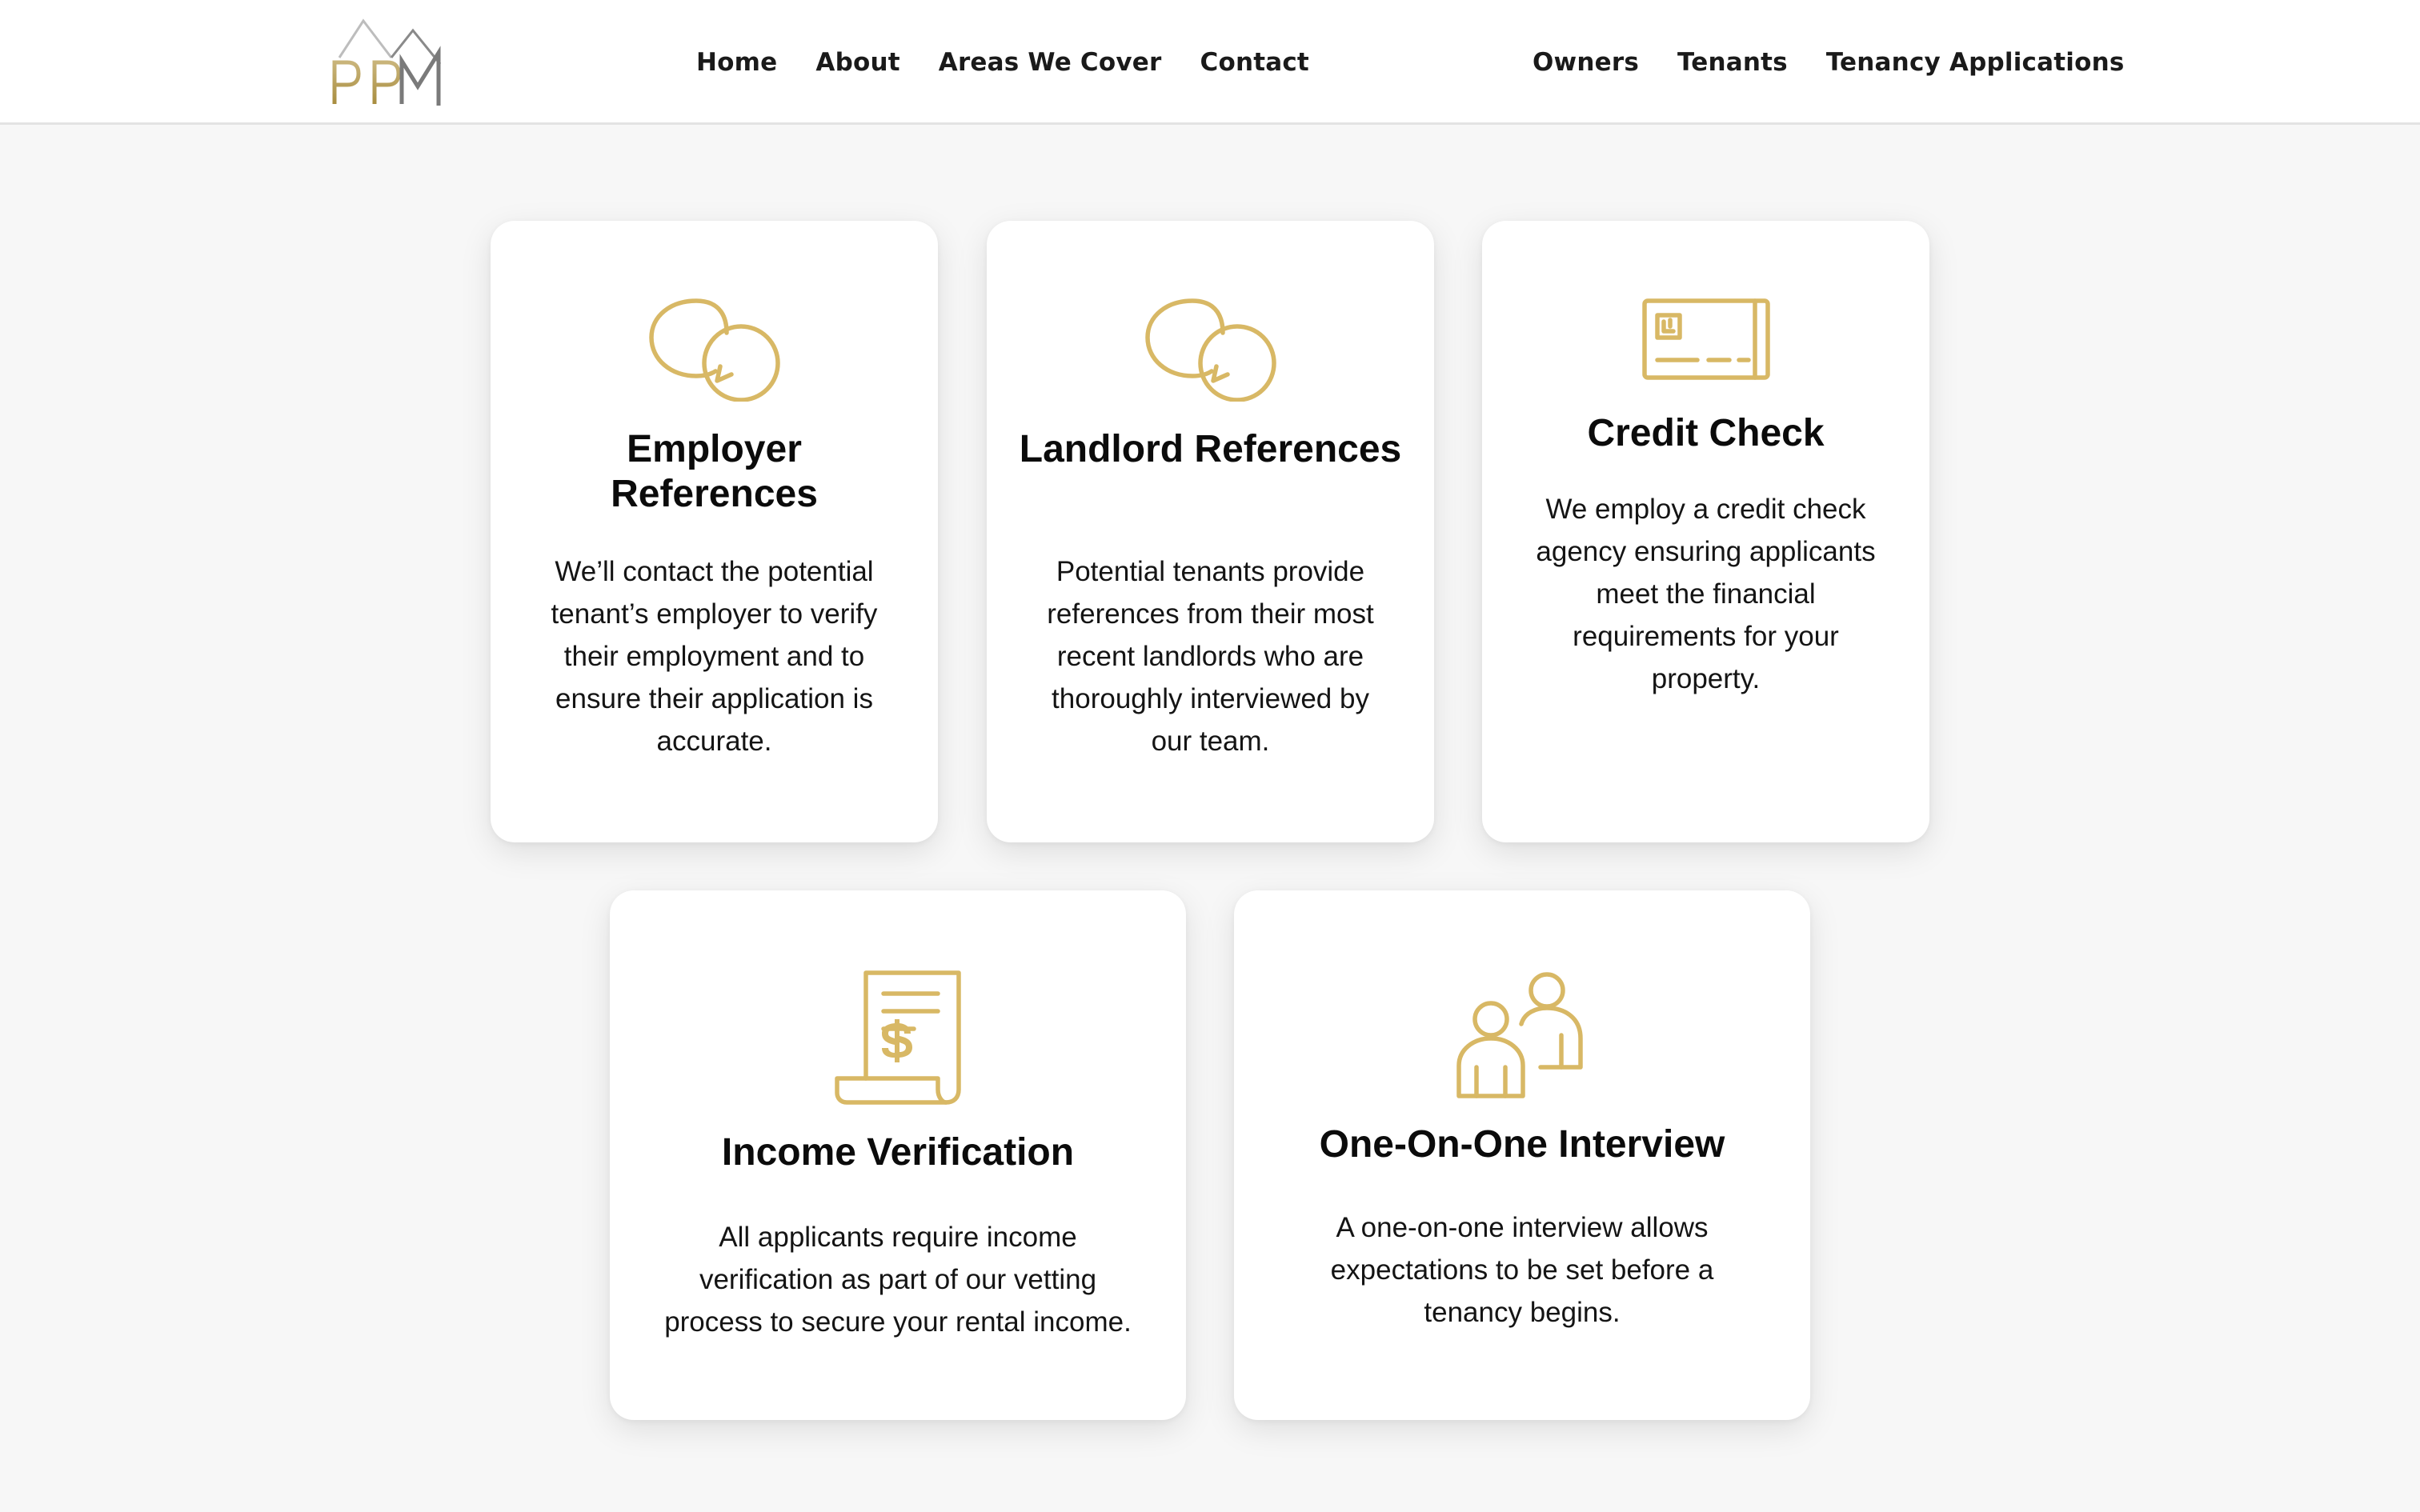  I want to click on nav-tenancy-applications: Tenancy Applications, so click(1975, 62).